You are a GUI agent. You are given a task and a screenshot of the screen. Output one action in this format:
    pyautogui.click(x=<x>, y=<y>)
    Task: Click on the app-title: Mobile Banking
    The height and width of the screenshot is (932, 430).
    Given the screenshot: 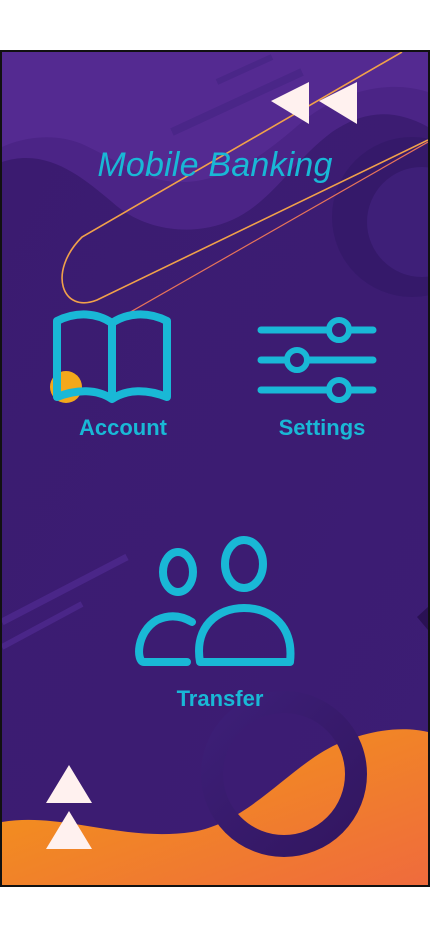 What is the action you would take?
    pyautogui.click(x=215, y=165)
    